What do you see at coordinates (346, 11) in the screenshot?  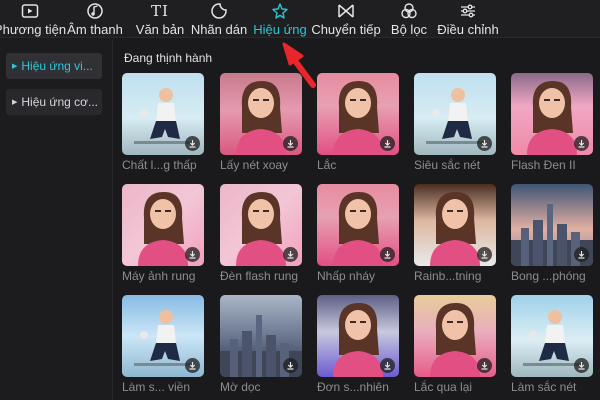 I see `transition-icon` at bounding box center [346, 11].